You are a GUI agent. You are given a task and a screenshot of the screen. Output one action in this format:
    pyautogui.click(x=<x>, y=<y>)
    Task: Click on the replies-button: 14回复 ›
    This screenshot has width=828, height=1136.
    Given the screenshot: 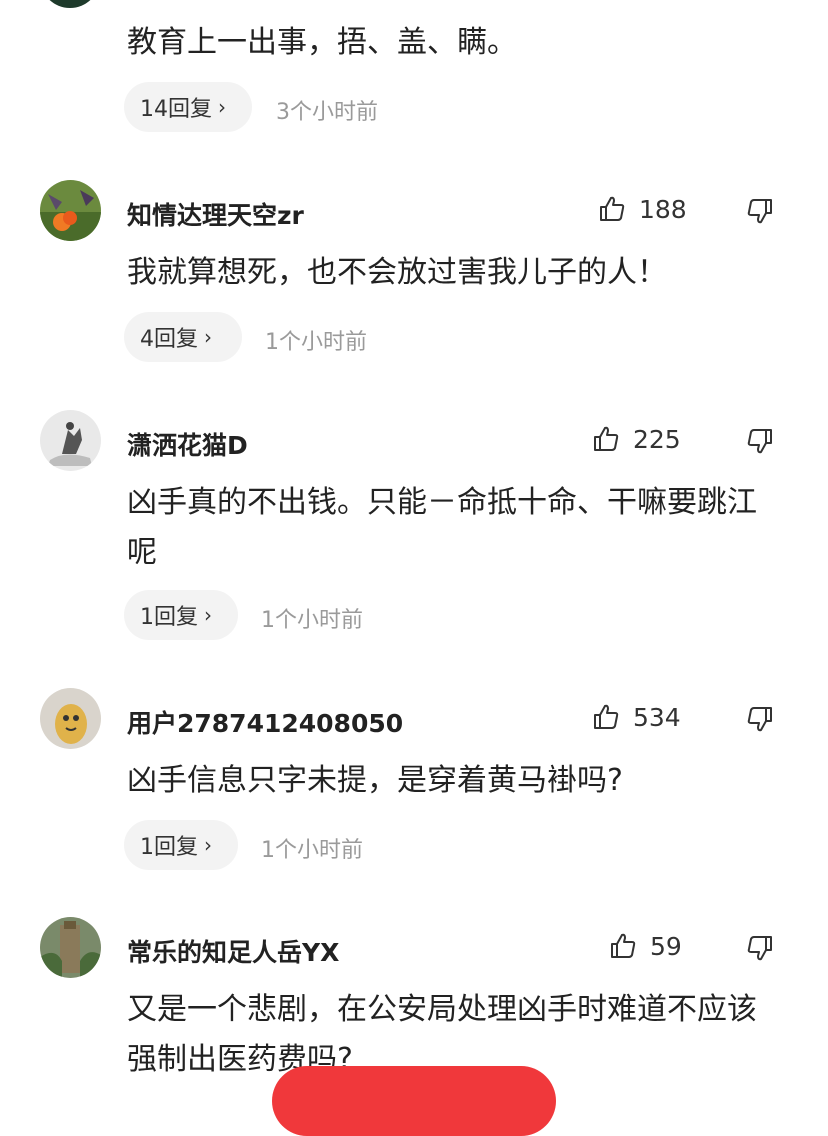 What is the action you would take?
    pyautogui.click(x=188, y=107)
    